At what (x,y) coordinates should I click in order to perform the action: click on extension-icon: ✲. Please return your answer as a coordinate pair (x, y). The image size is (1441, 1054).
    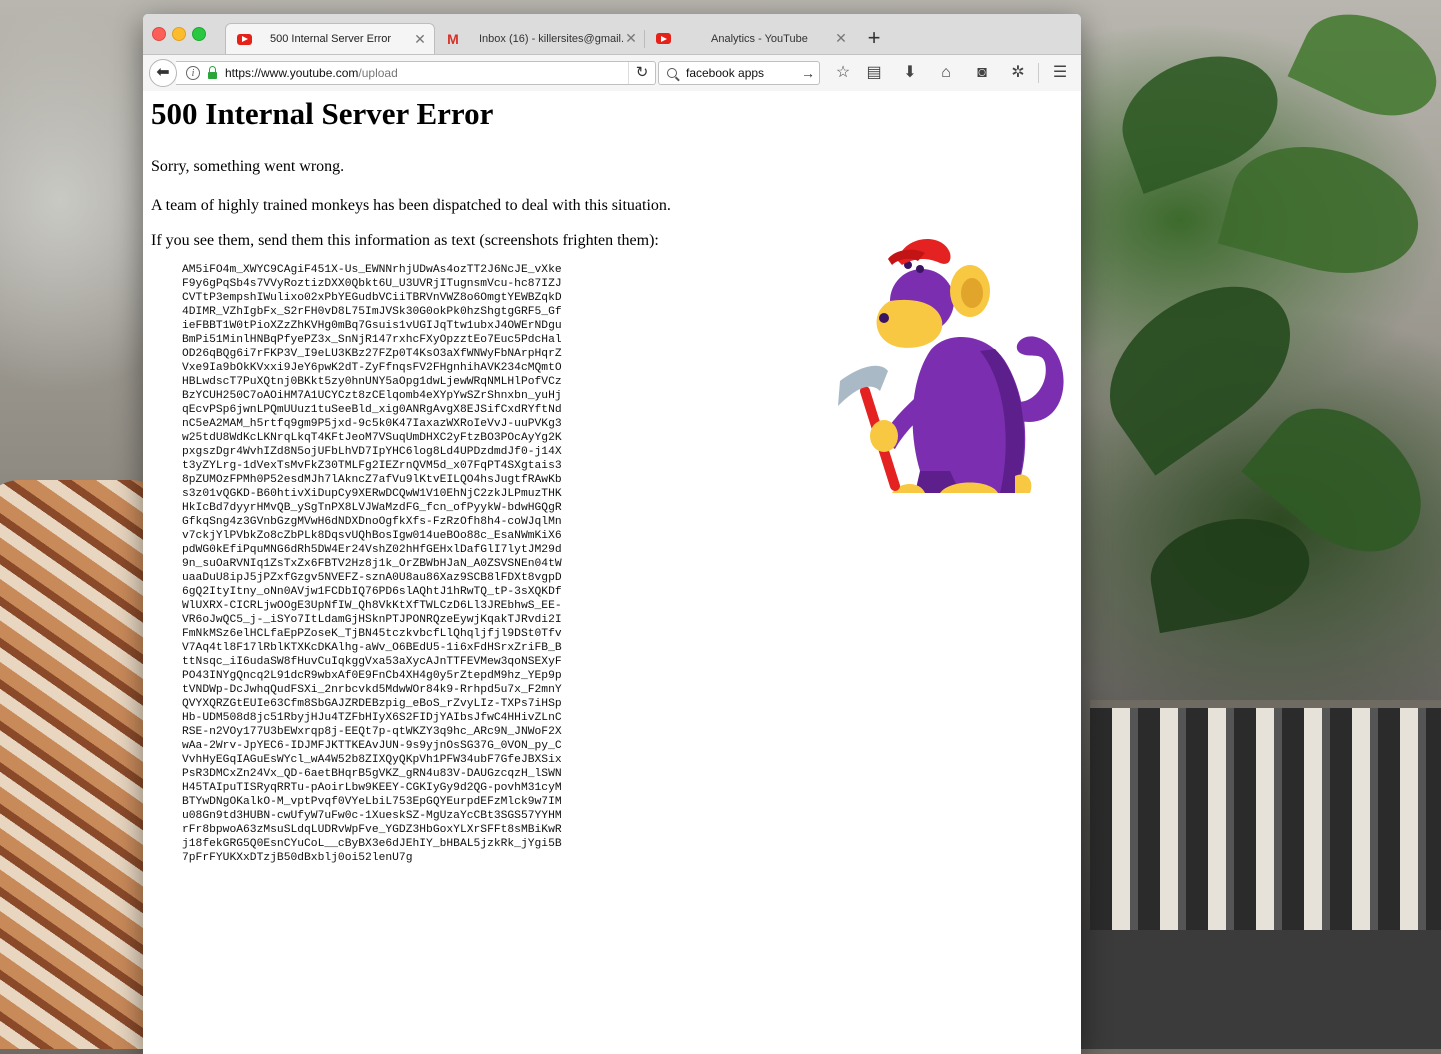
    Looking at the image, I should click on (1018, 73).